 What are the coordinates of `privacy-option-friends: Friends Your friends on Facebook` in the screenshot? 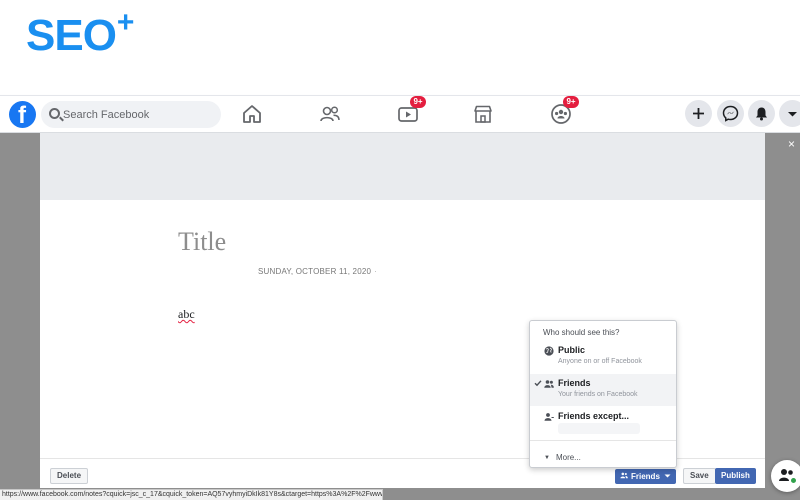 It's located at (603, 390).